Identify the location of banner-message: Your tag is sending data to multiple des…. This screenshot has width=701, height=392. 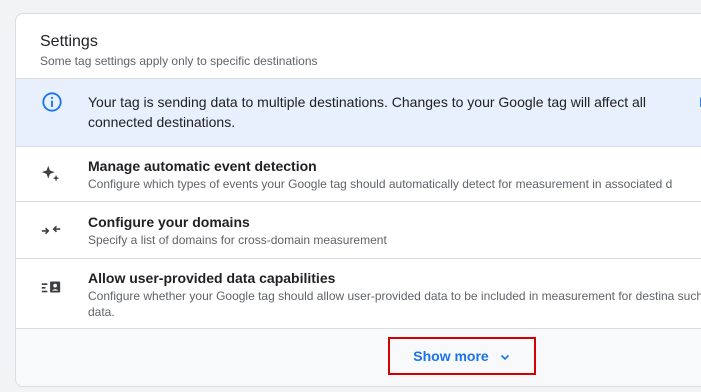
(367, 112).